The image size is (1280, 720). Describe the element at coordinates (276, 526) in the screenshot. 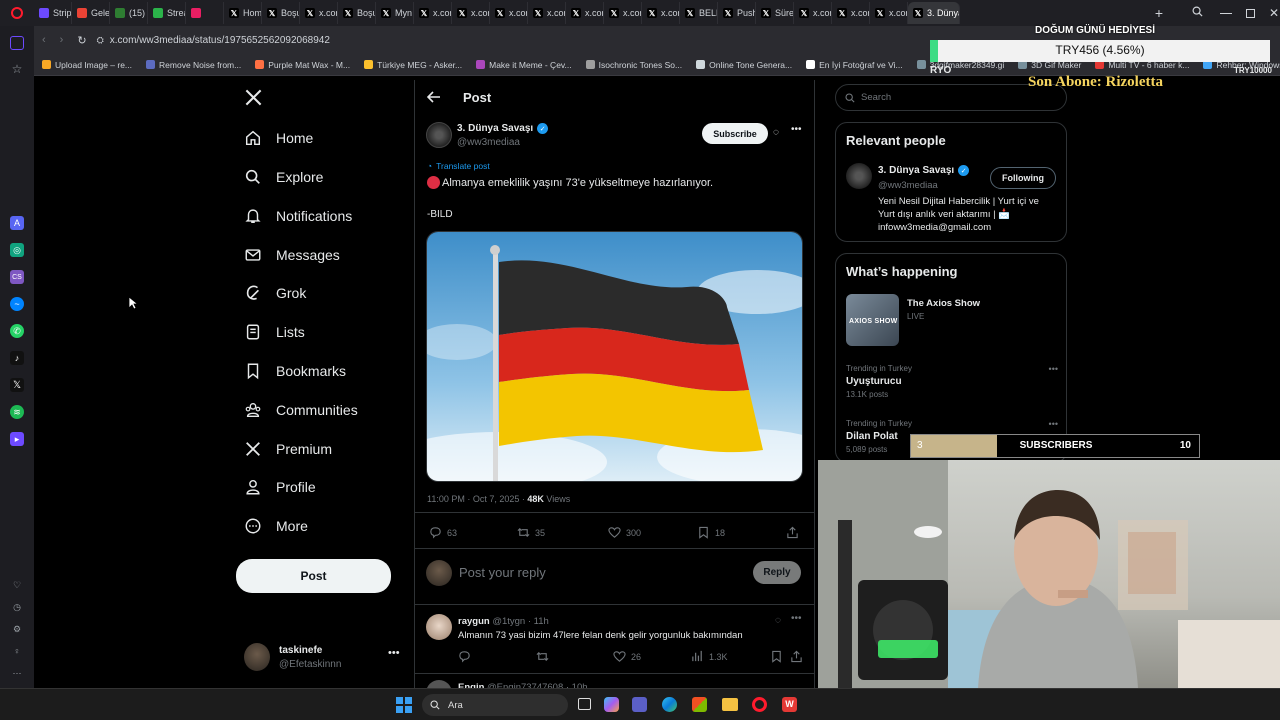

I see `nav-item-more: More` at that location.